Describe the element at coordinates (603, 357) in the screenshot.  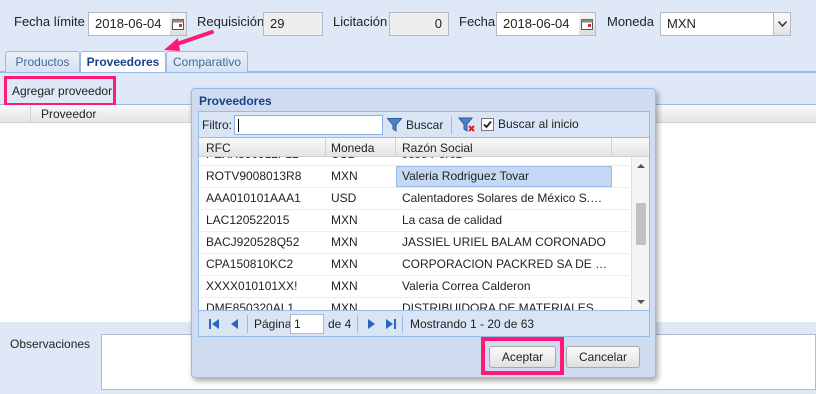
I see `cancelar-button: Cancelar` at that location.